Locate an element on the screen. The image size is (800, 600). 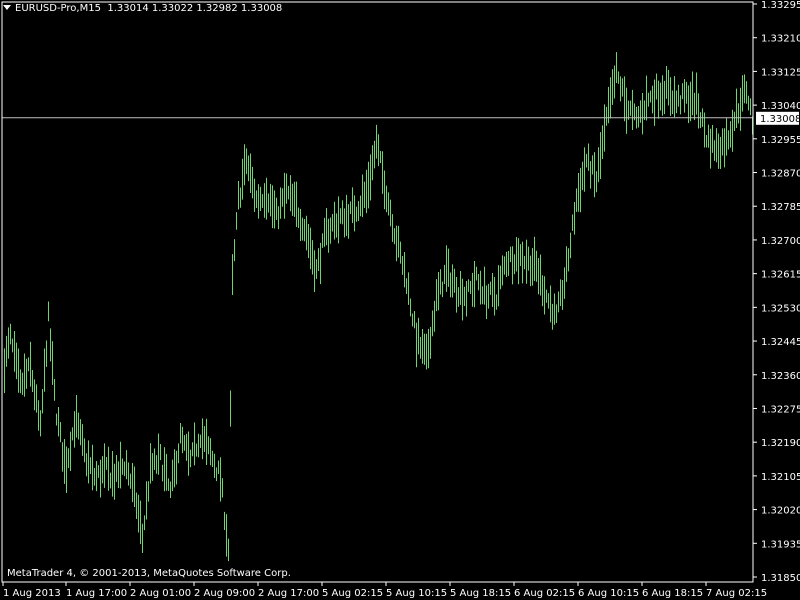
x-tick-label: 7 Aug 02:15 is located at coordinates (736, 593).